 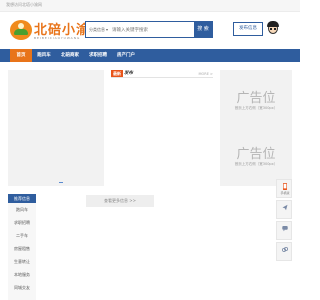 I want to click on nav-item-windmill: 跑风车, so click(x=44, y=55).